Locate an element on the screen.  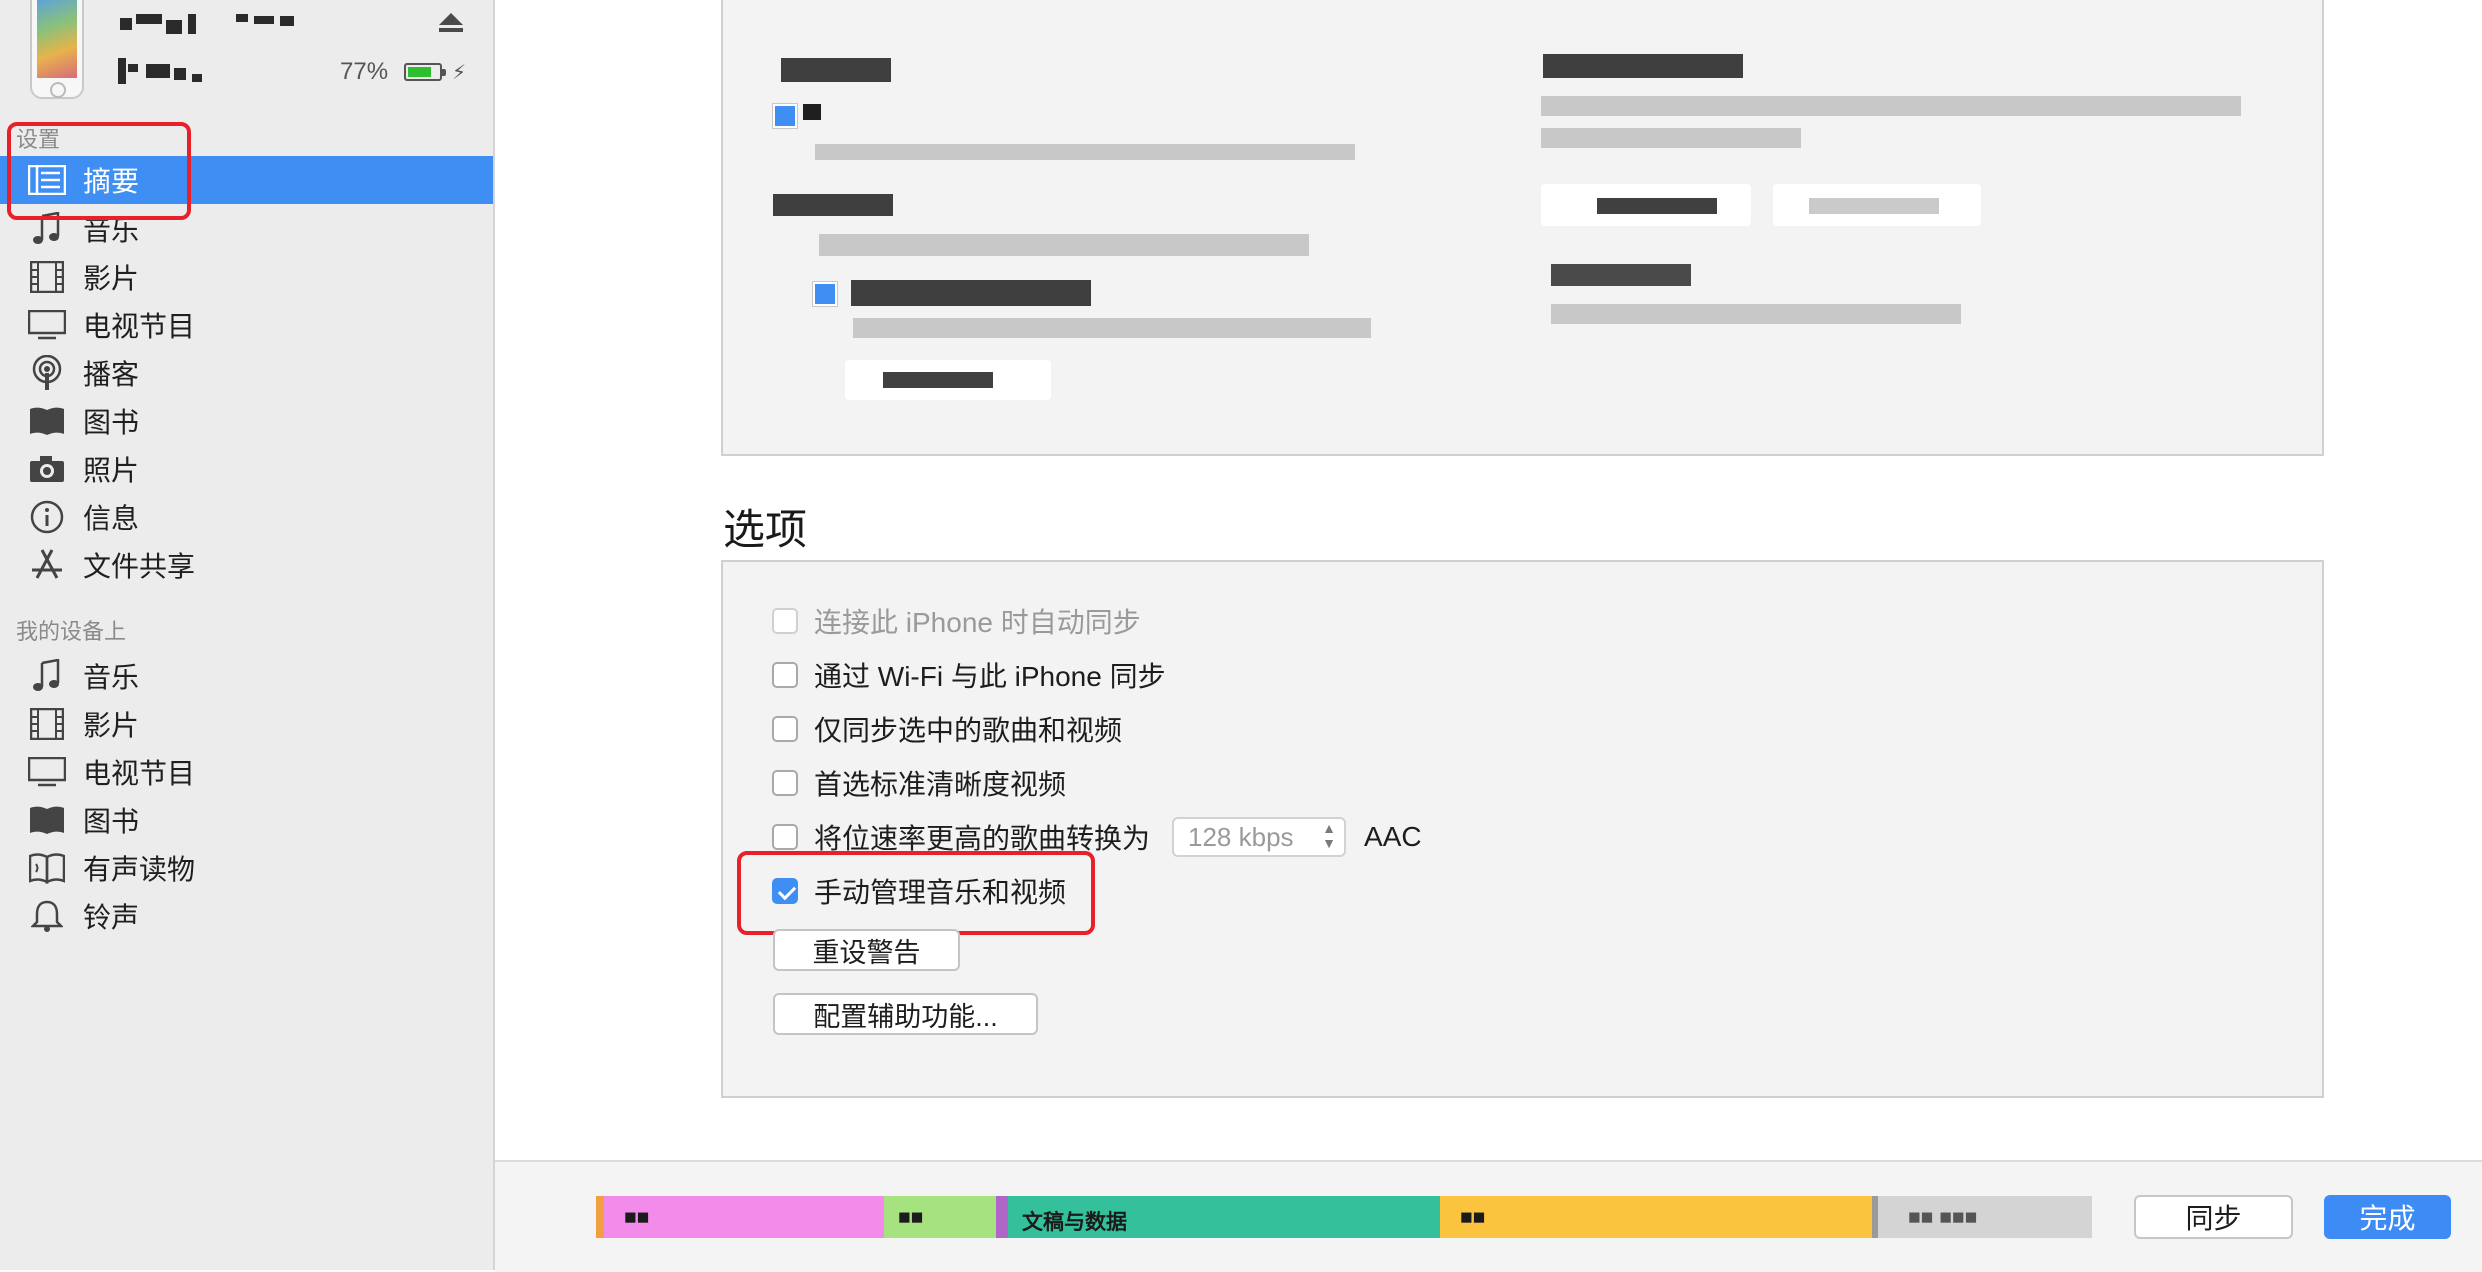
podcast-icon is located at coordinates (47, 373).